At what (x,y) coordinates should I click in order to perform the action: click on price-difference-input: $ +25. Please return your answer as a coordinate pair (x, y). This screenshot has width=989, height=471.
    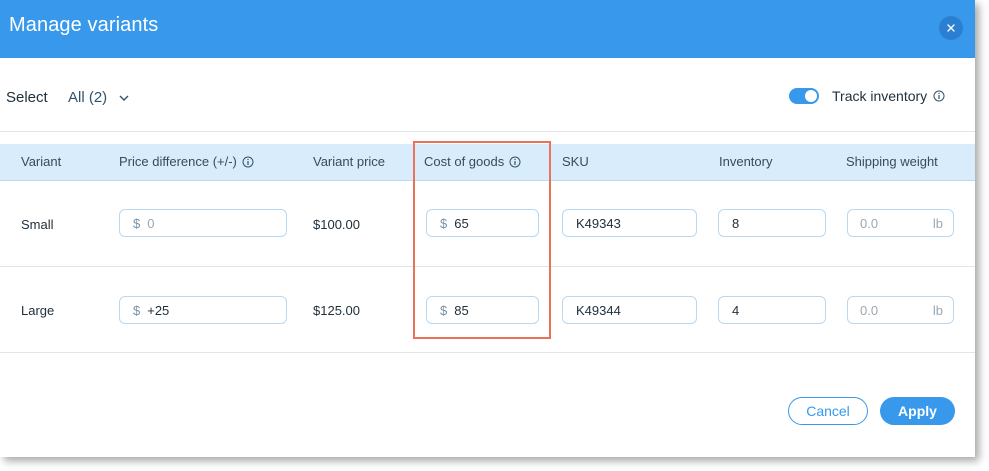
    Looking at the image, I should click on (203, 310).